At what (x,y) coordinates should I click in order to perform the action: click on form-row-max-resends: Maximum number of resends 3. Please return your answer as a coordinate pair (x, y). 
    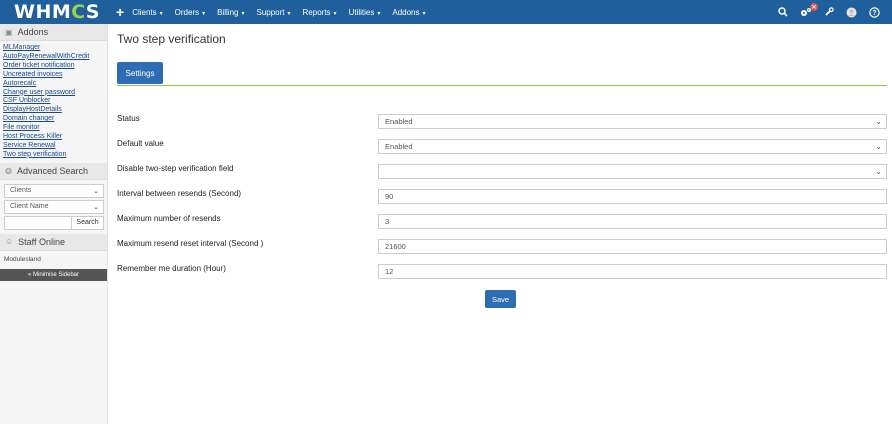
    Looking at the image, I should click on (502, 223).